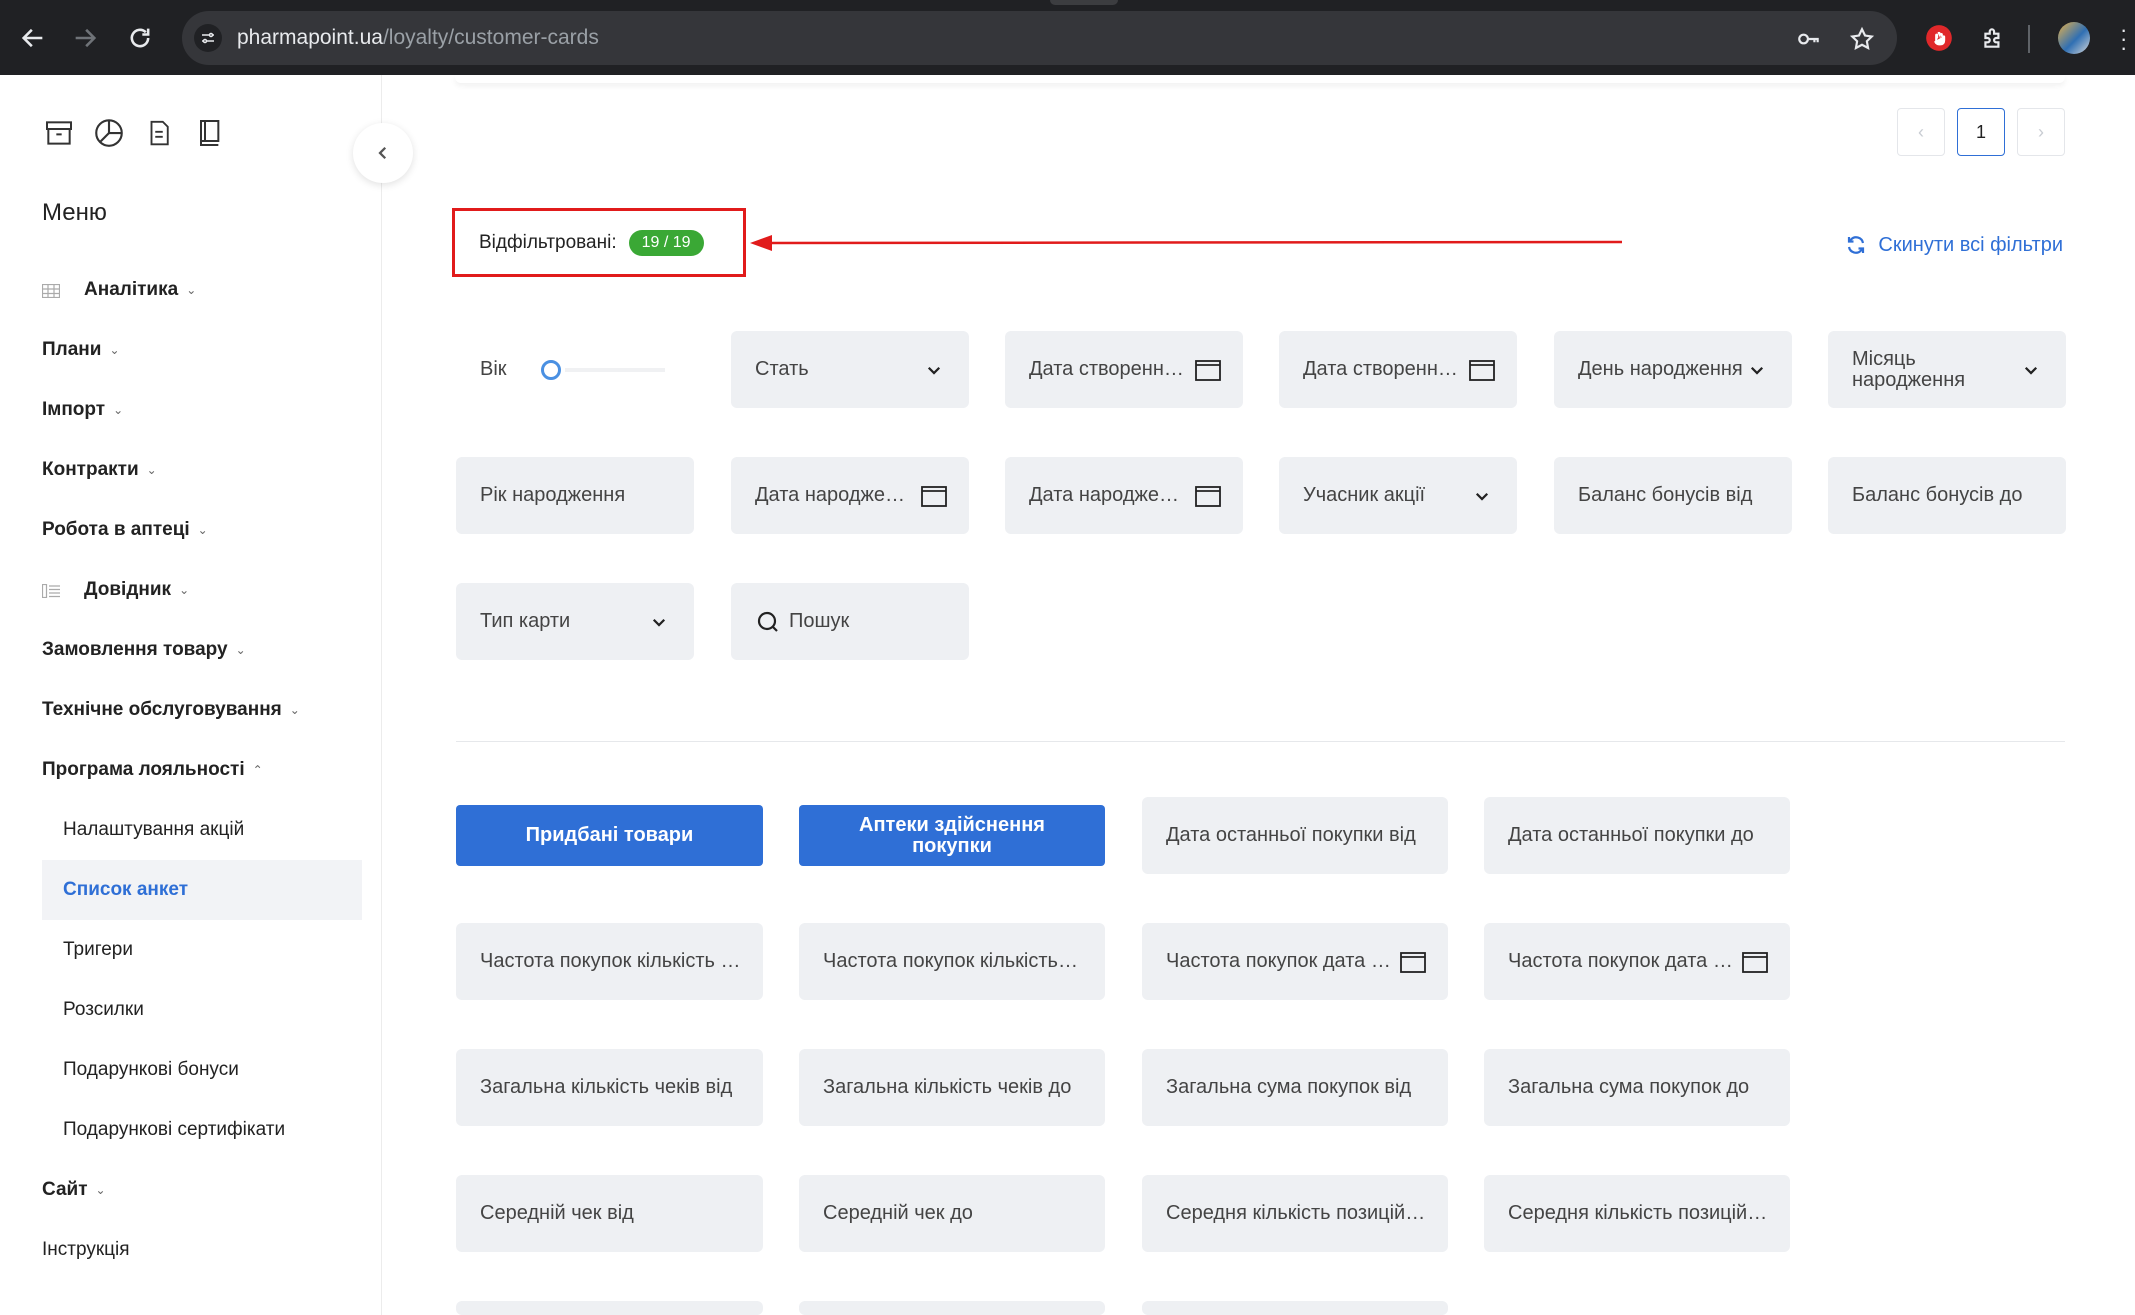 This screenshot has height=1315, width=2135. What do you see at coordinates (1621, 961) in the screenshot?
I see `freq-date-to-label: Частота покупок дата до` at bounding box center [1621, 961].